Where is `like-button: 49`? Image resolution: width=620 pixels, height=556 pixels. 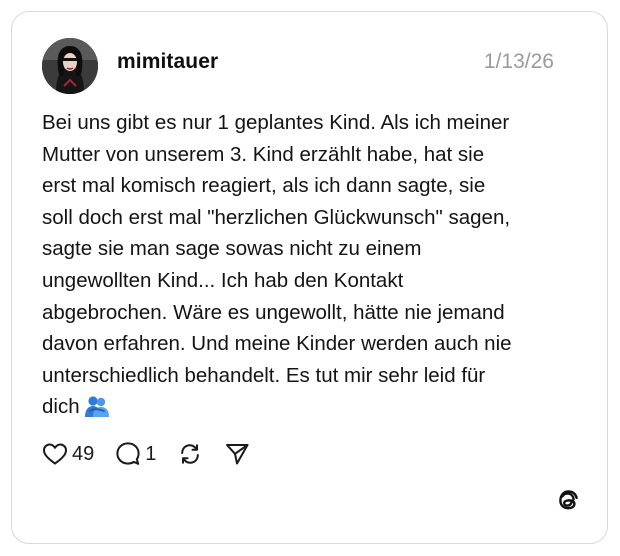 like-button: 49 is located at coordinates (68, 454).